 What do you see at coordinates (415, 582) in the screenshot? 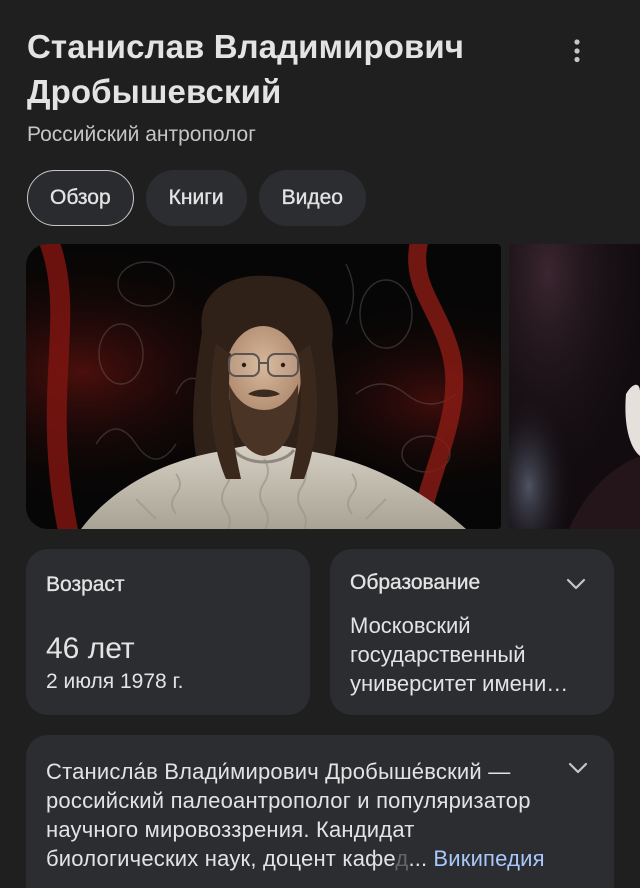
I see `education-label: Образование` at bounding box center [415, 582].